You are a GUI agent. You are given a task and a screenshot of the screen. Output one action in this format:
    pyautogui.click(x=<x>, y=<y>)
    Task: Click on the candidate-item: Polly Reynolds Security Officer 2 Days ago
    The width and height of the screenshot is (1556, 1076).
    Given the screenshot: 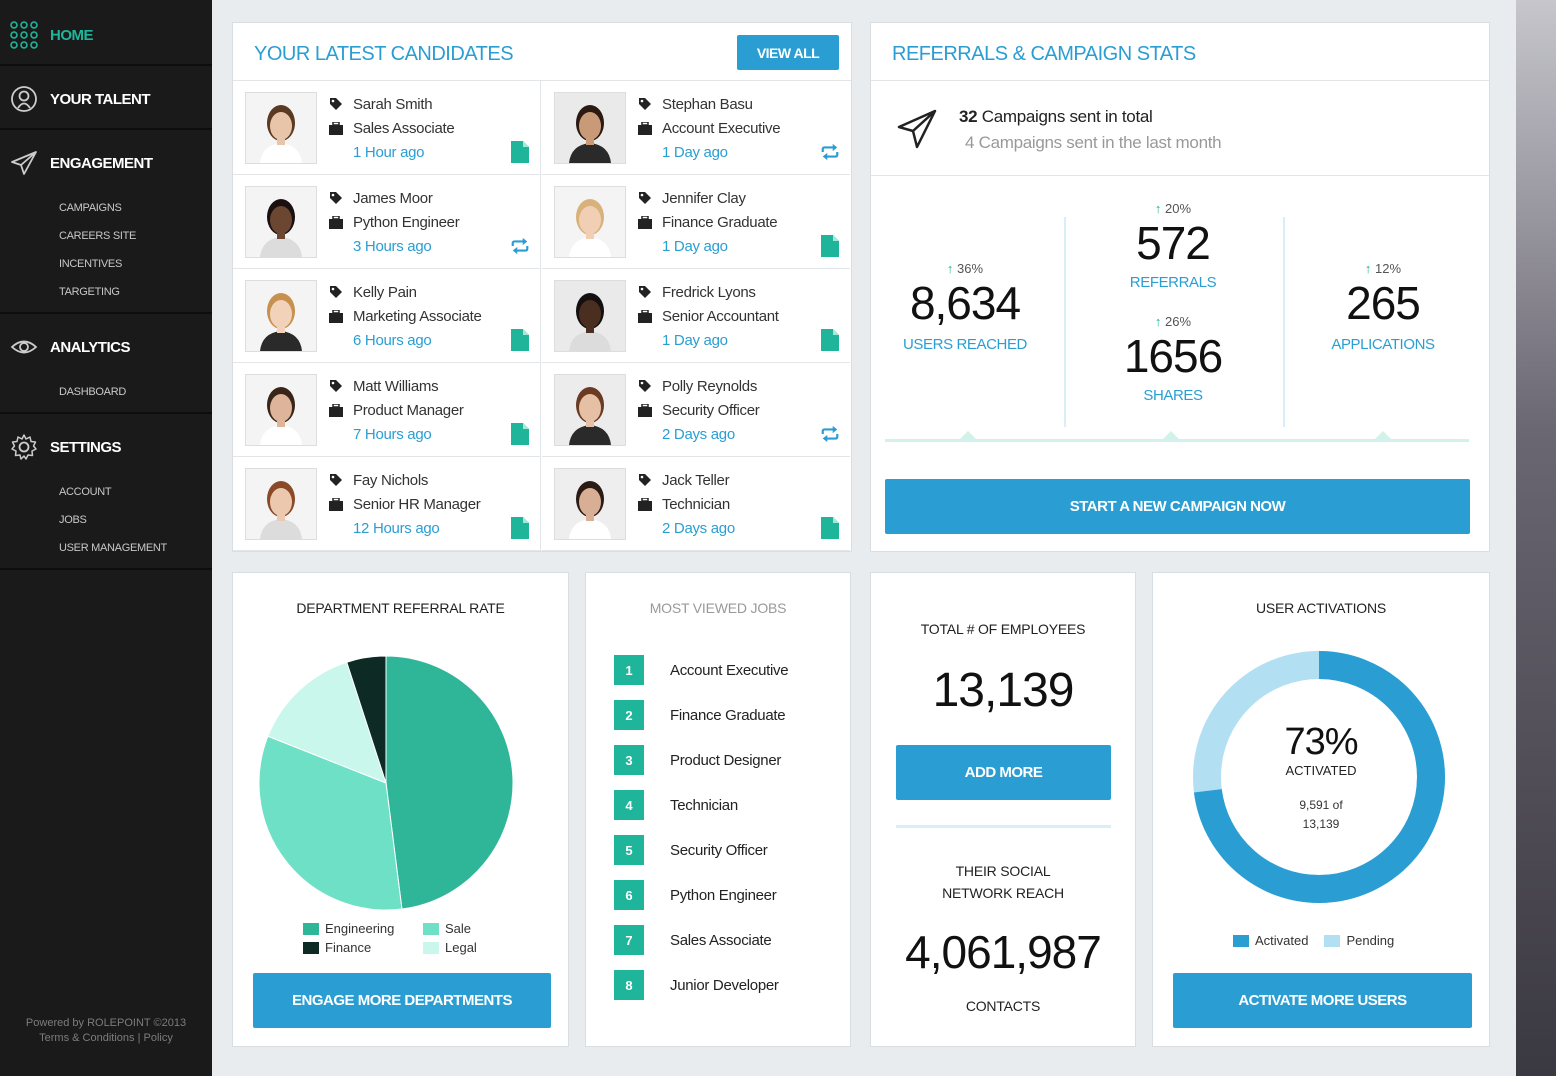 What is the action you would take?
    pyautogui.click(x=696, y=410)
    